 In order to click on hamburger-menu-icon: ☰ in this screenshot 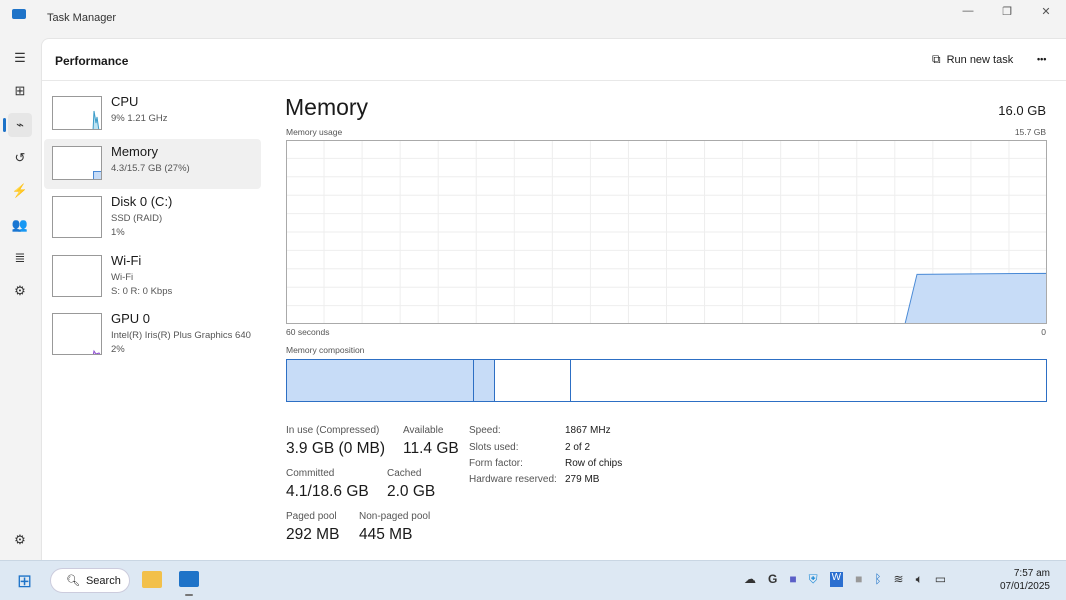, I will do `click(20, 58)`.